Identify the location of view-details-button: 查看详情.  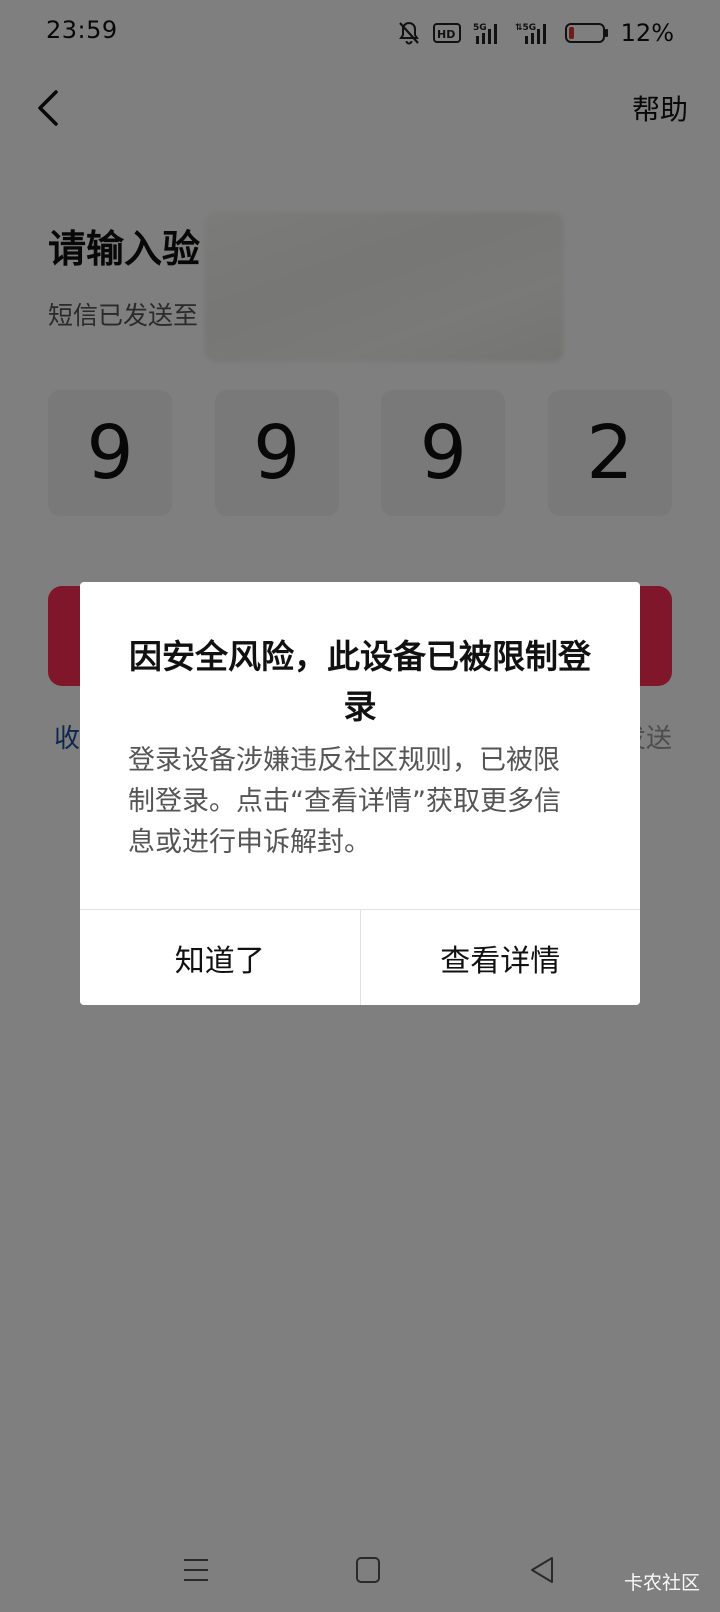
(500, 957).